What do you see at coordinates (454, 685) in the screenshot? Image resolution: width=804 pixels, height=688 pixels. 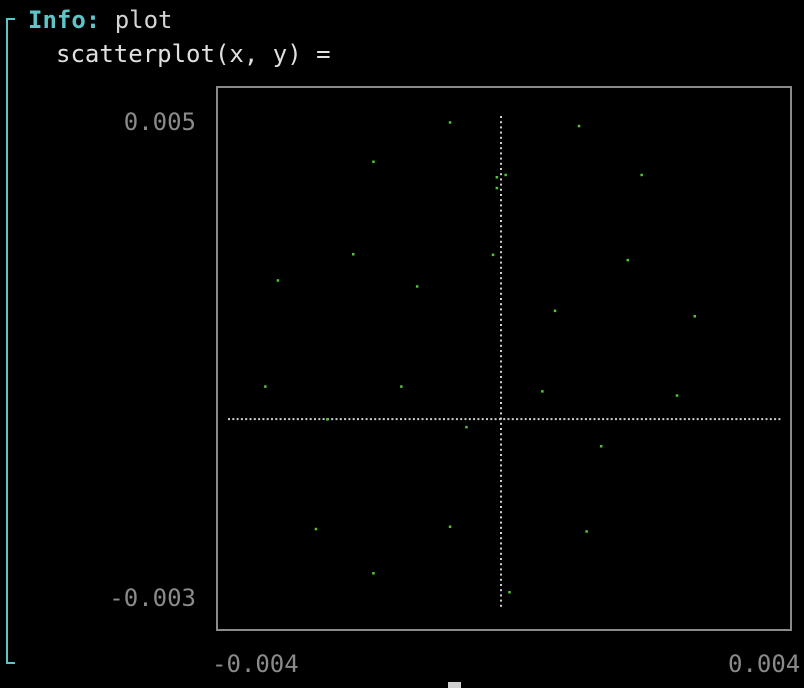 I see `terminal-cursor` at bounding box center [454, 685].